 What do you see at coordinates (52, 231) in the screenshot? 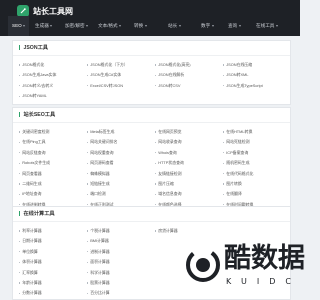
I see `tool-link: 利率计算器` at bounding box center [52, 231].